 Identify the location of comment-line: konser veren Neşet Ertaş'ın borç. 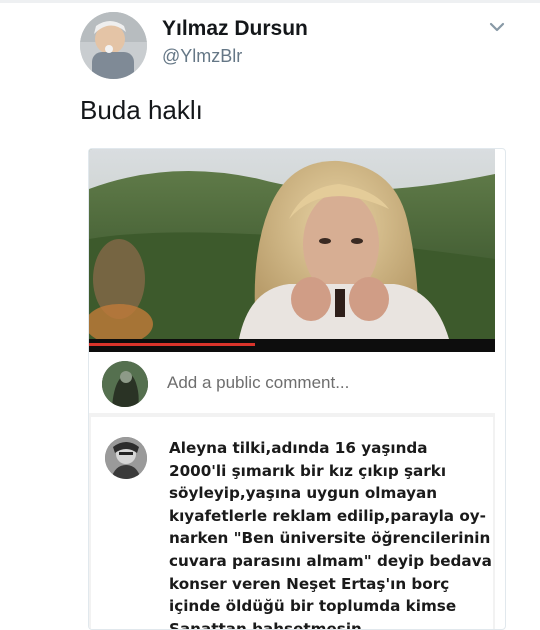
(309, 583).